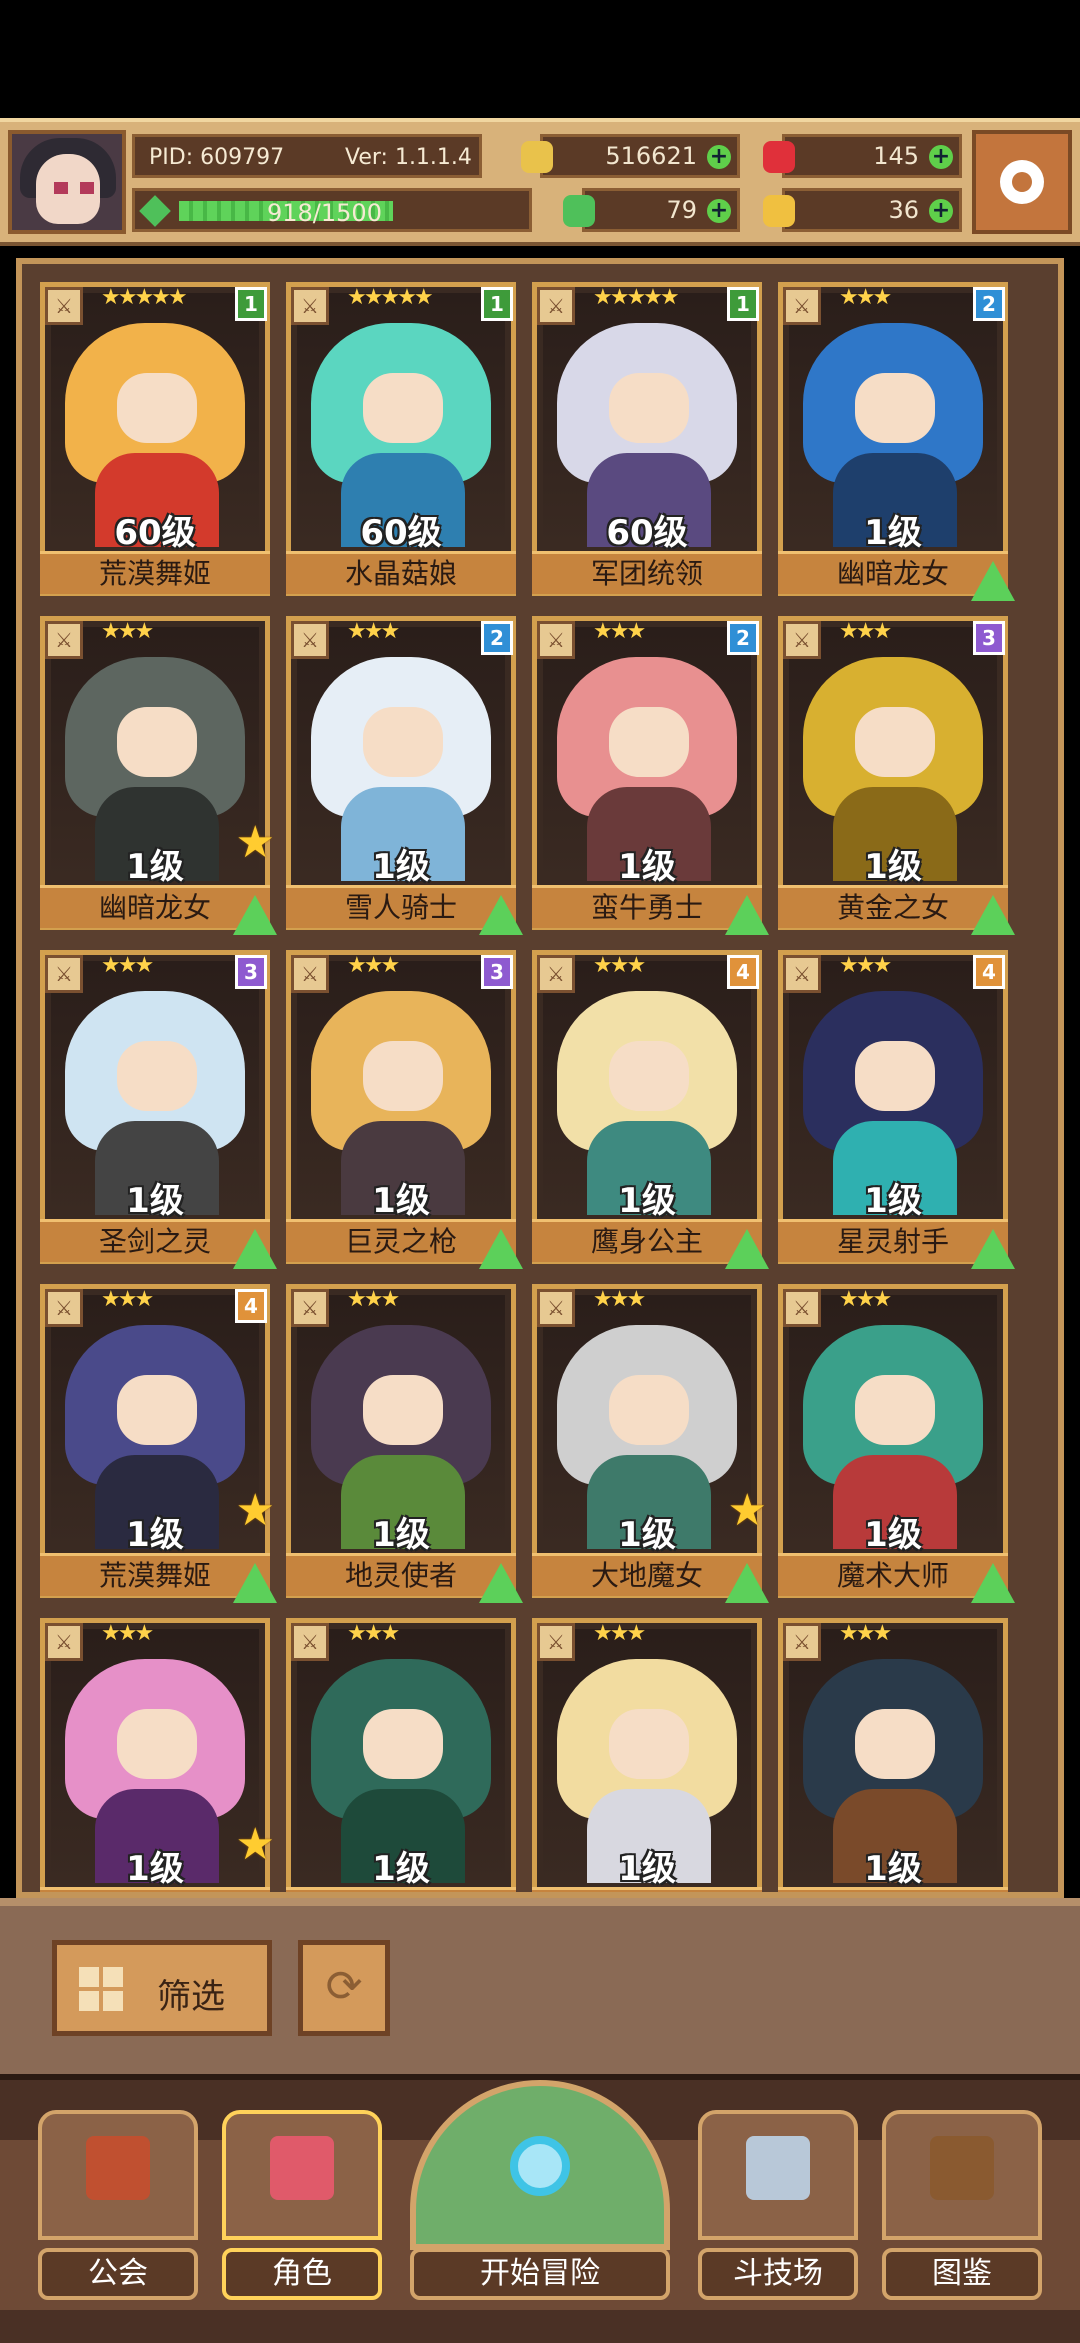 This screenshot has width=1080, height=2343. I want to click on character-card: ⚔ ★★★ 1级星界邪神, so click(401, 1755).